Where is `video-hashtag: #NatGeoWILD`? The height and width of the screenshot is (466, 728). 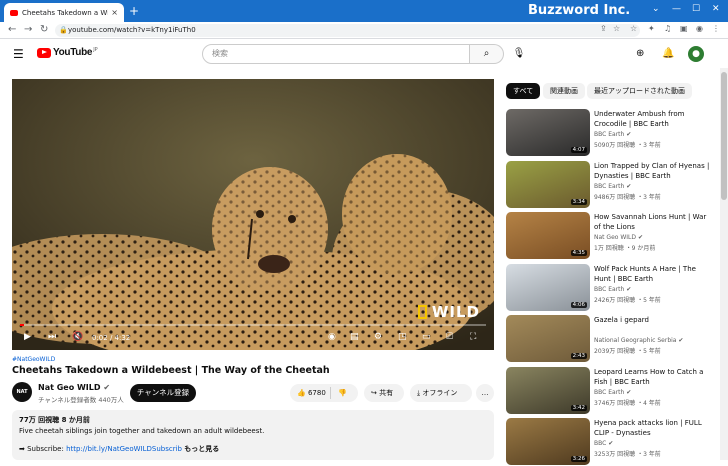
video-hashtag: #NatGeoWILD is located at coordinates (33, 359).